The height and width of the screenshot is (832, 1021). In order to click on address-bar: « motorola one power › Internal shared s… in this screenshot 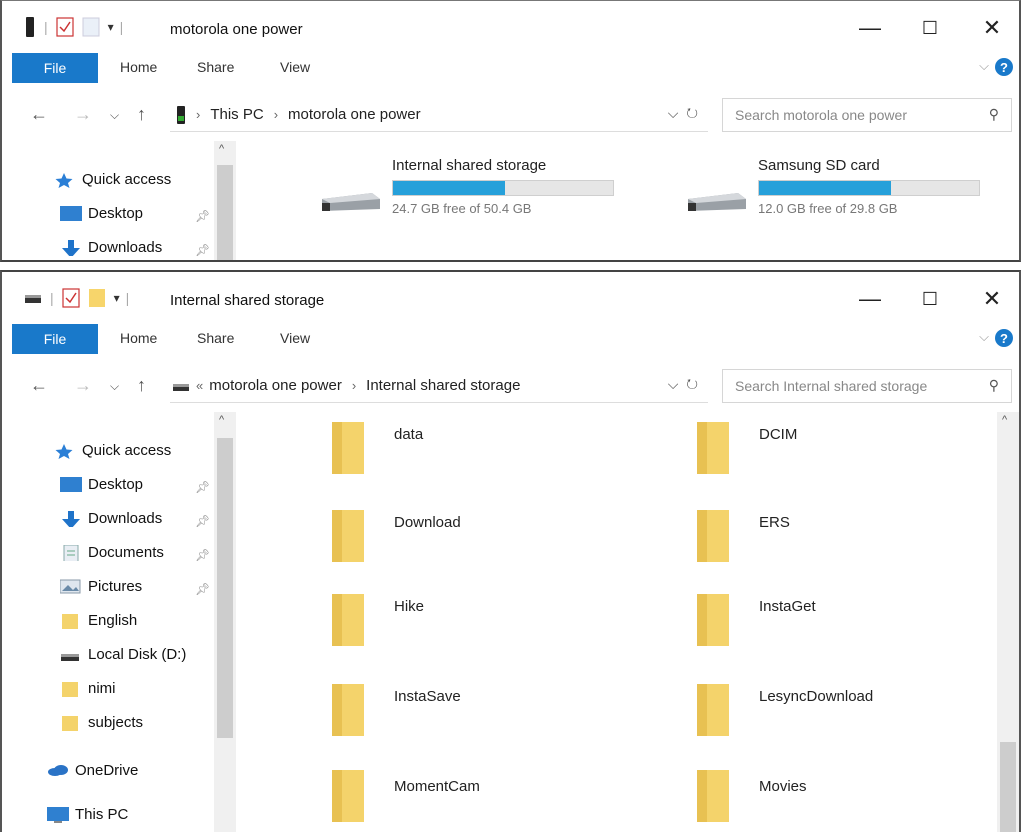, I will do `click(439, 386)`.